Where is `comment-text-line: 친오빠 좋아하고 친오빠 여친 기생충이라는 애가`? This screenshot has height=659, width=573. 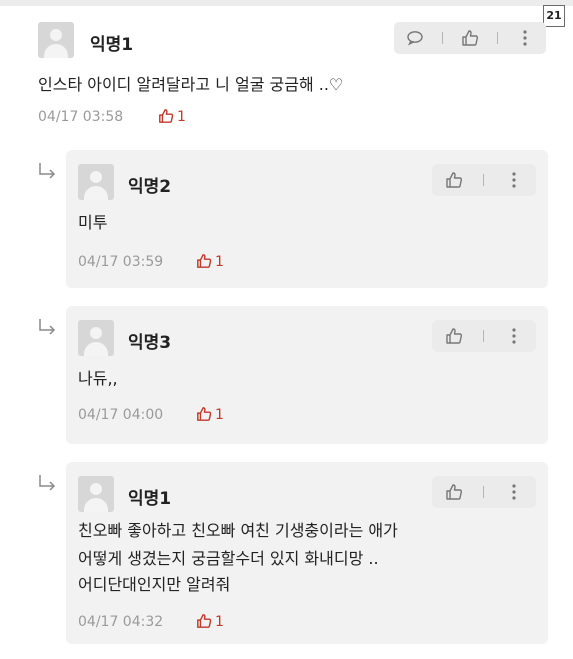
comment-text-line: 친오빠 좋아하고 친오빠 여친 기생충이라는 애가 is located at coordinates (238, 530).